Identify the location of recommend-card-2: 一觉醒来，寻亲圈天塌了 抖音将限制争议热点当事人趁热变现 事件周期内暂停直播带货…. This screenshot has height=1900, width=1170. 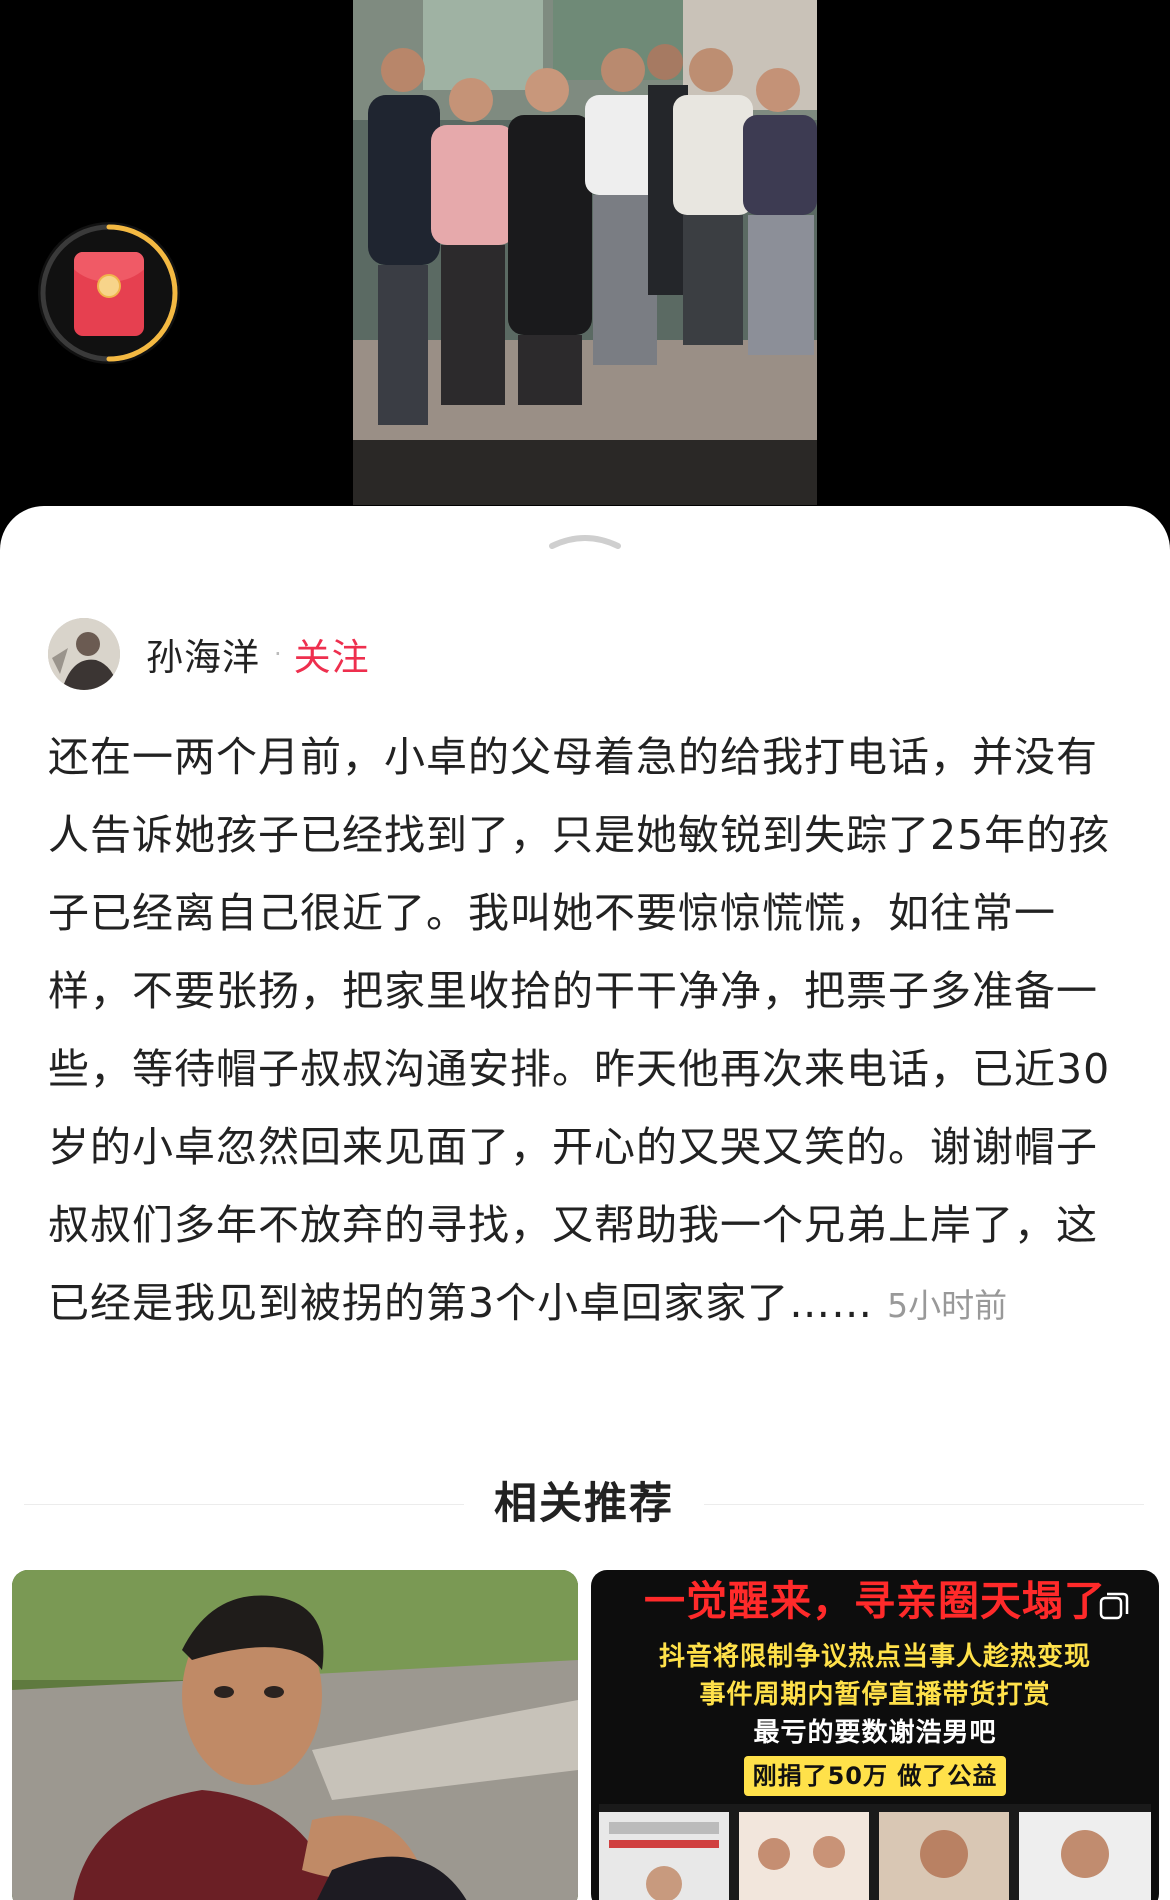
(875, 1735).